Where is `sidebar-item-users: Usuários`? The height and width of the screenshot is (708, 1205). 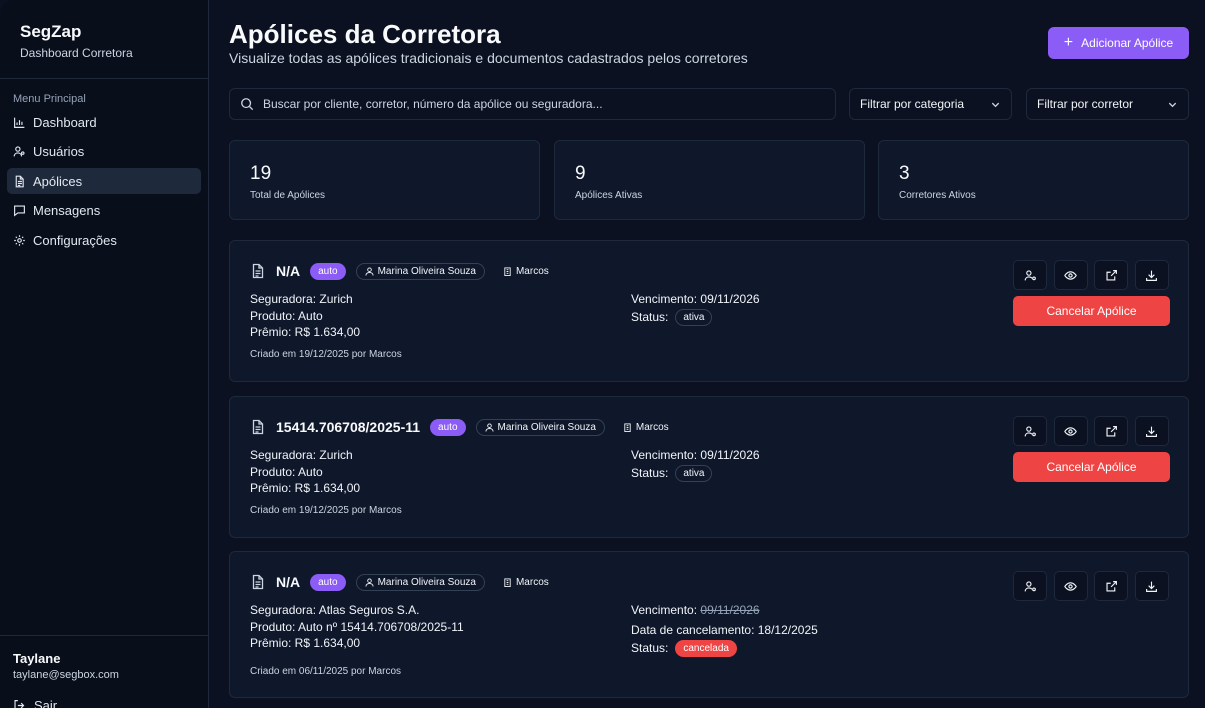 sidebar-item-users: Usuários is located at coordinates (104, 152).